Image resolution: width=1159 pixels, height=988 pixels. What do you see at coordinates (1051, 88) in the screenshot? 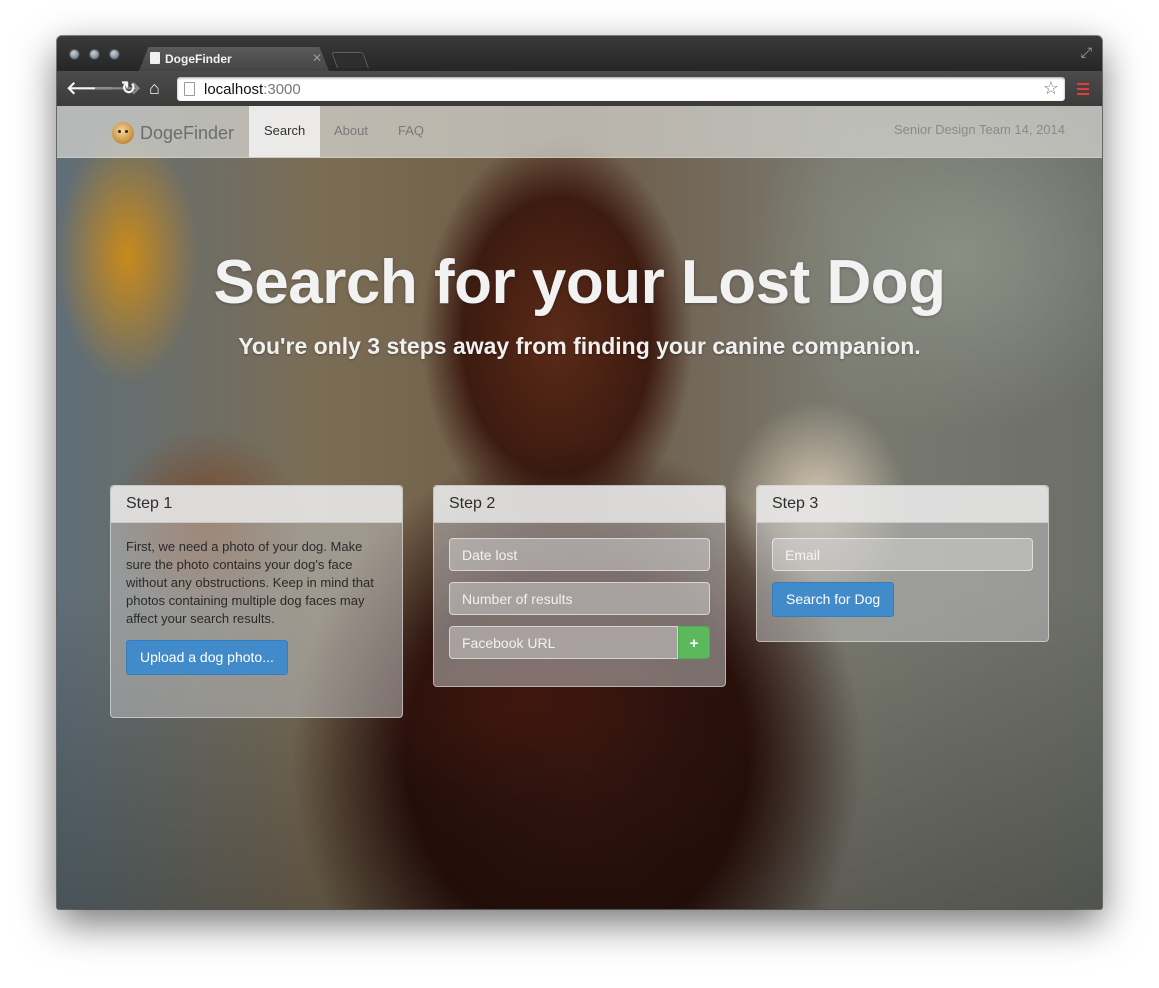
I see `bookmark-star-icon: ☆` at bounding box center [1051, 88].